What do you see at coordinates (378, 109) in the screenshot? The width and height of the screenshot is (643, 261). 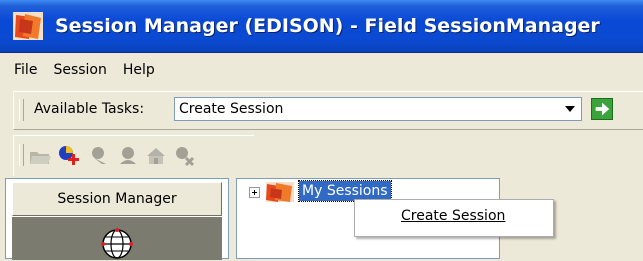 I see `tasks-dropdown: Create Session` at bounding box center [378, 109].